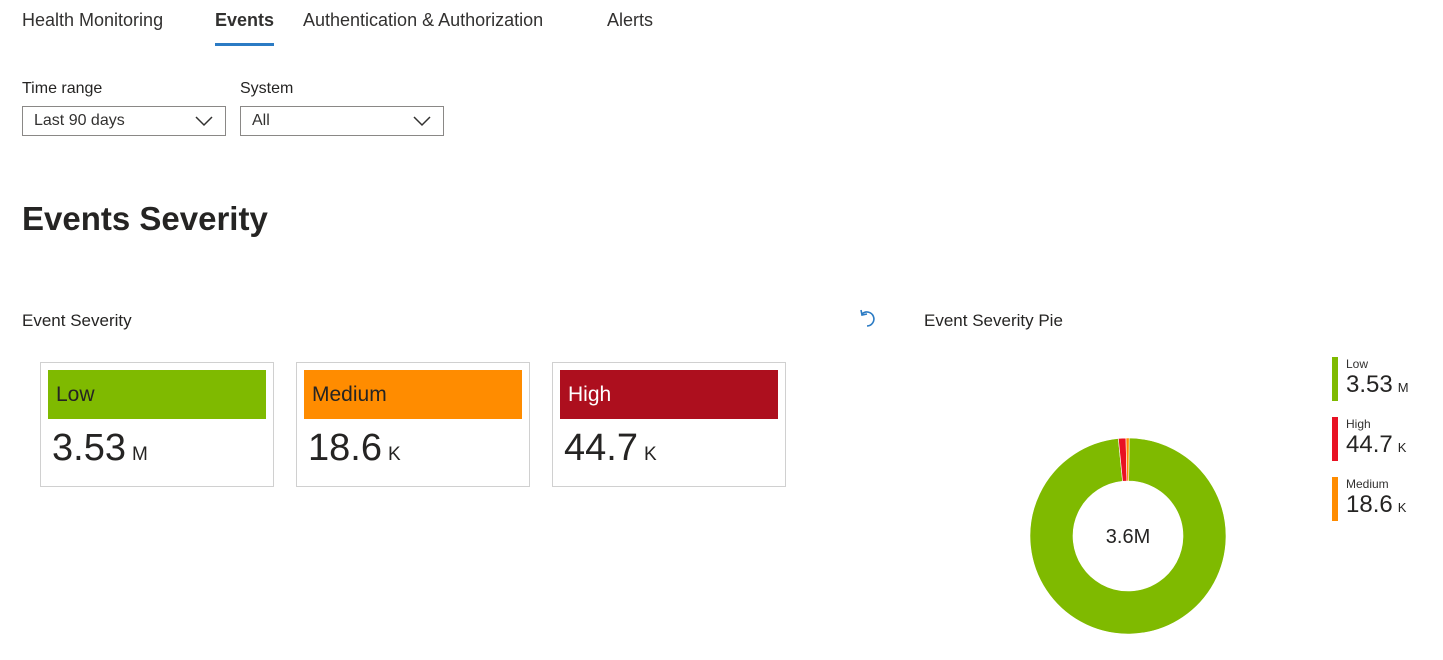 The width and height of the screenshot is (1443, 660). What do you see at coordinates (62, 88) in the screenshot?
I see `time-range-label: Time range` at bounding box center [62, 88].